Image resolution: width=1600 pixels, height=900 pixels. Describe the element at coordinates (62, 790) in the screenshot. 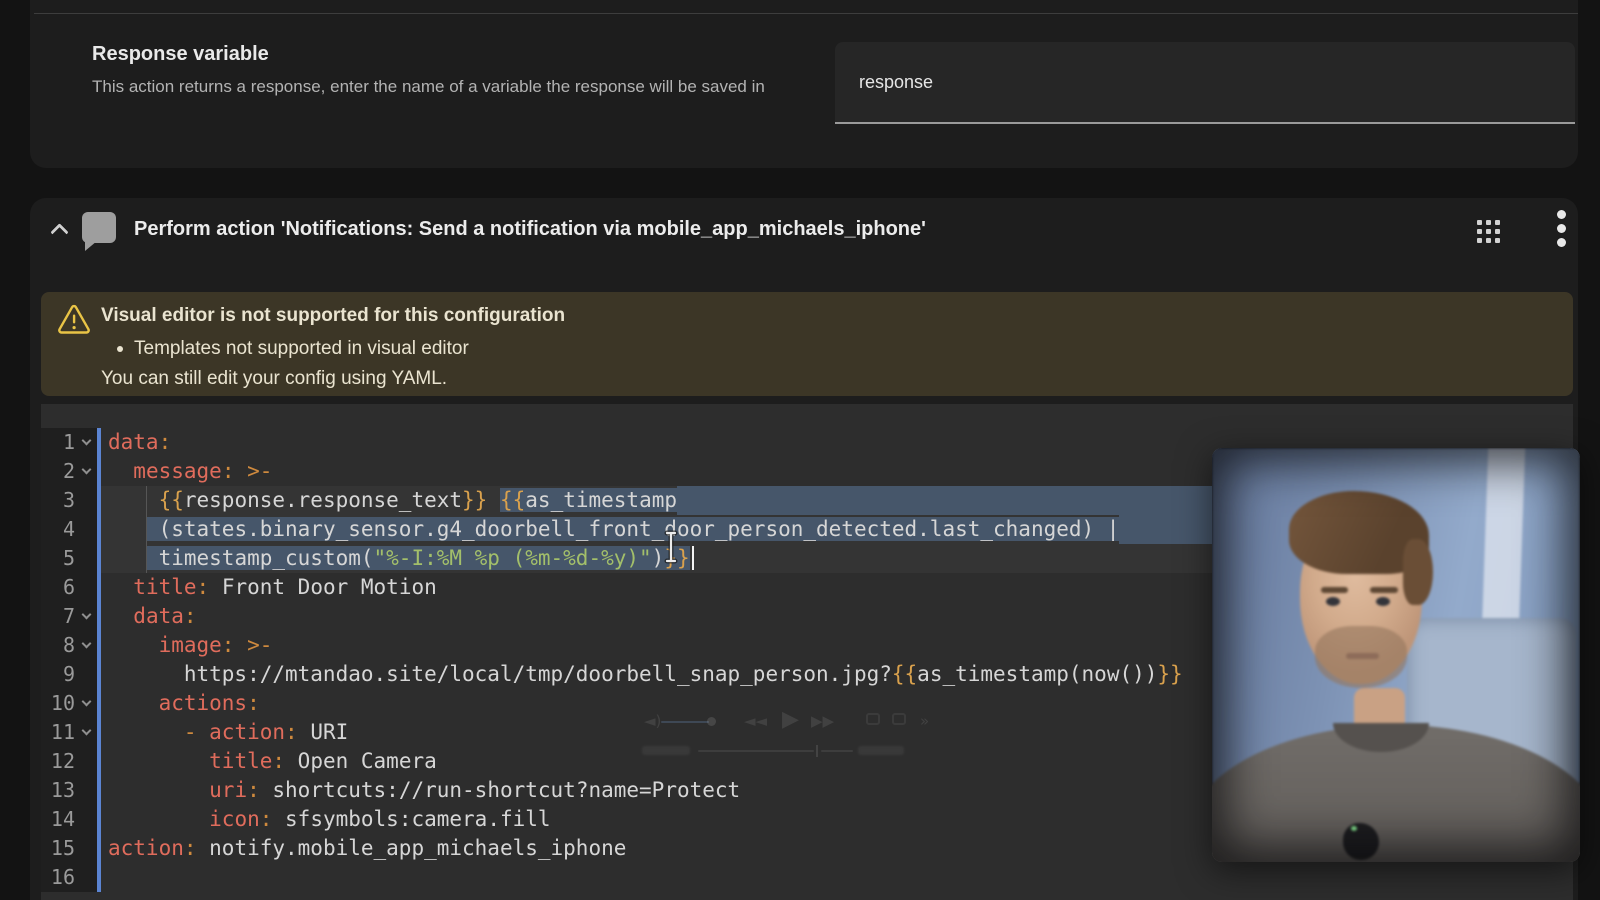

I see `line-number: 13` at that location.